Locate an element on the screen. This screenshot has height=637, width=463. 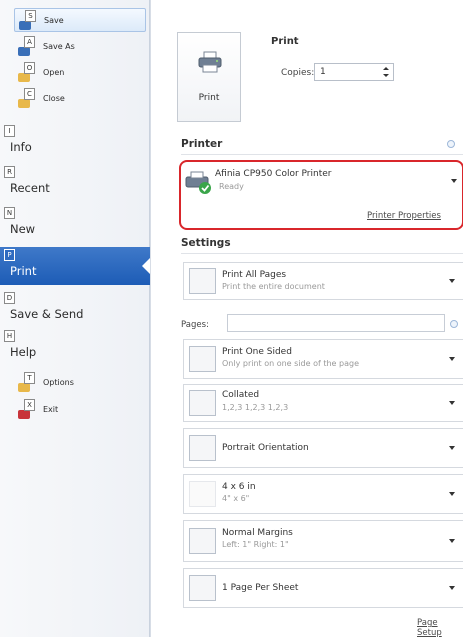
sidebar-item-label: Save As is located at coordinates (59, 46).